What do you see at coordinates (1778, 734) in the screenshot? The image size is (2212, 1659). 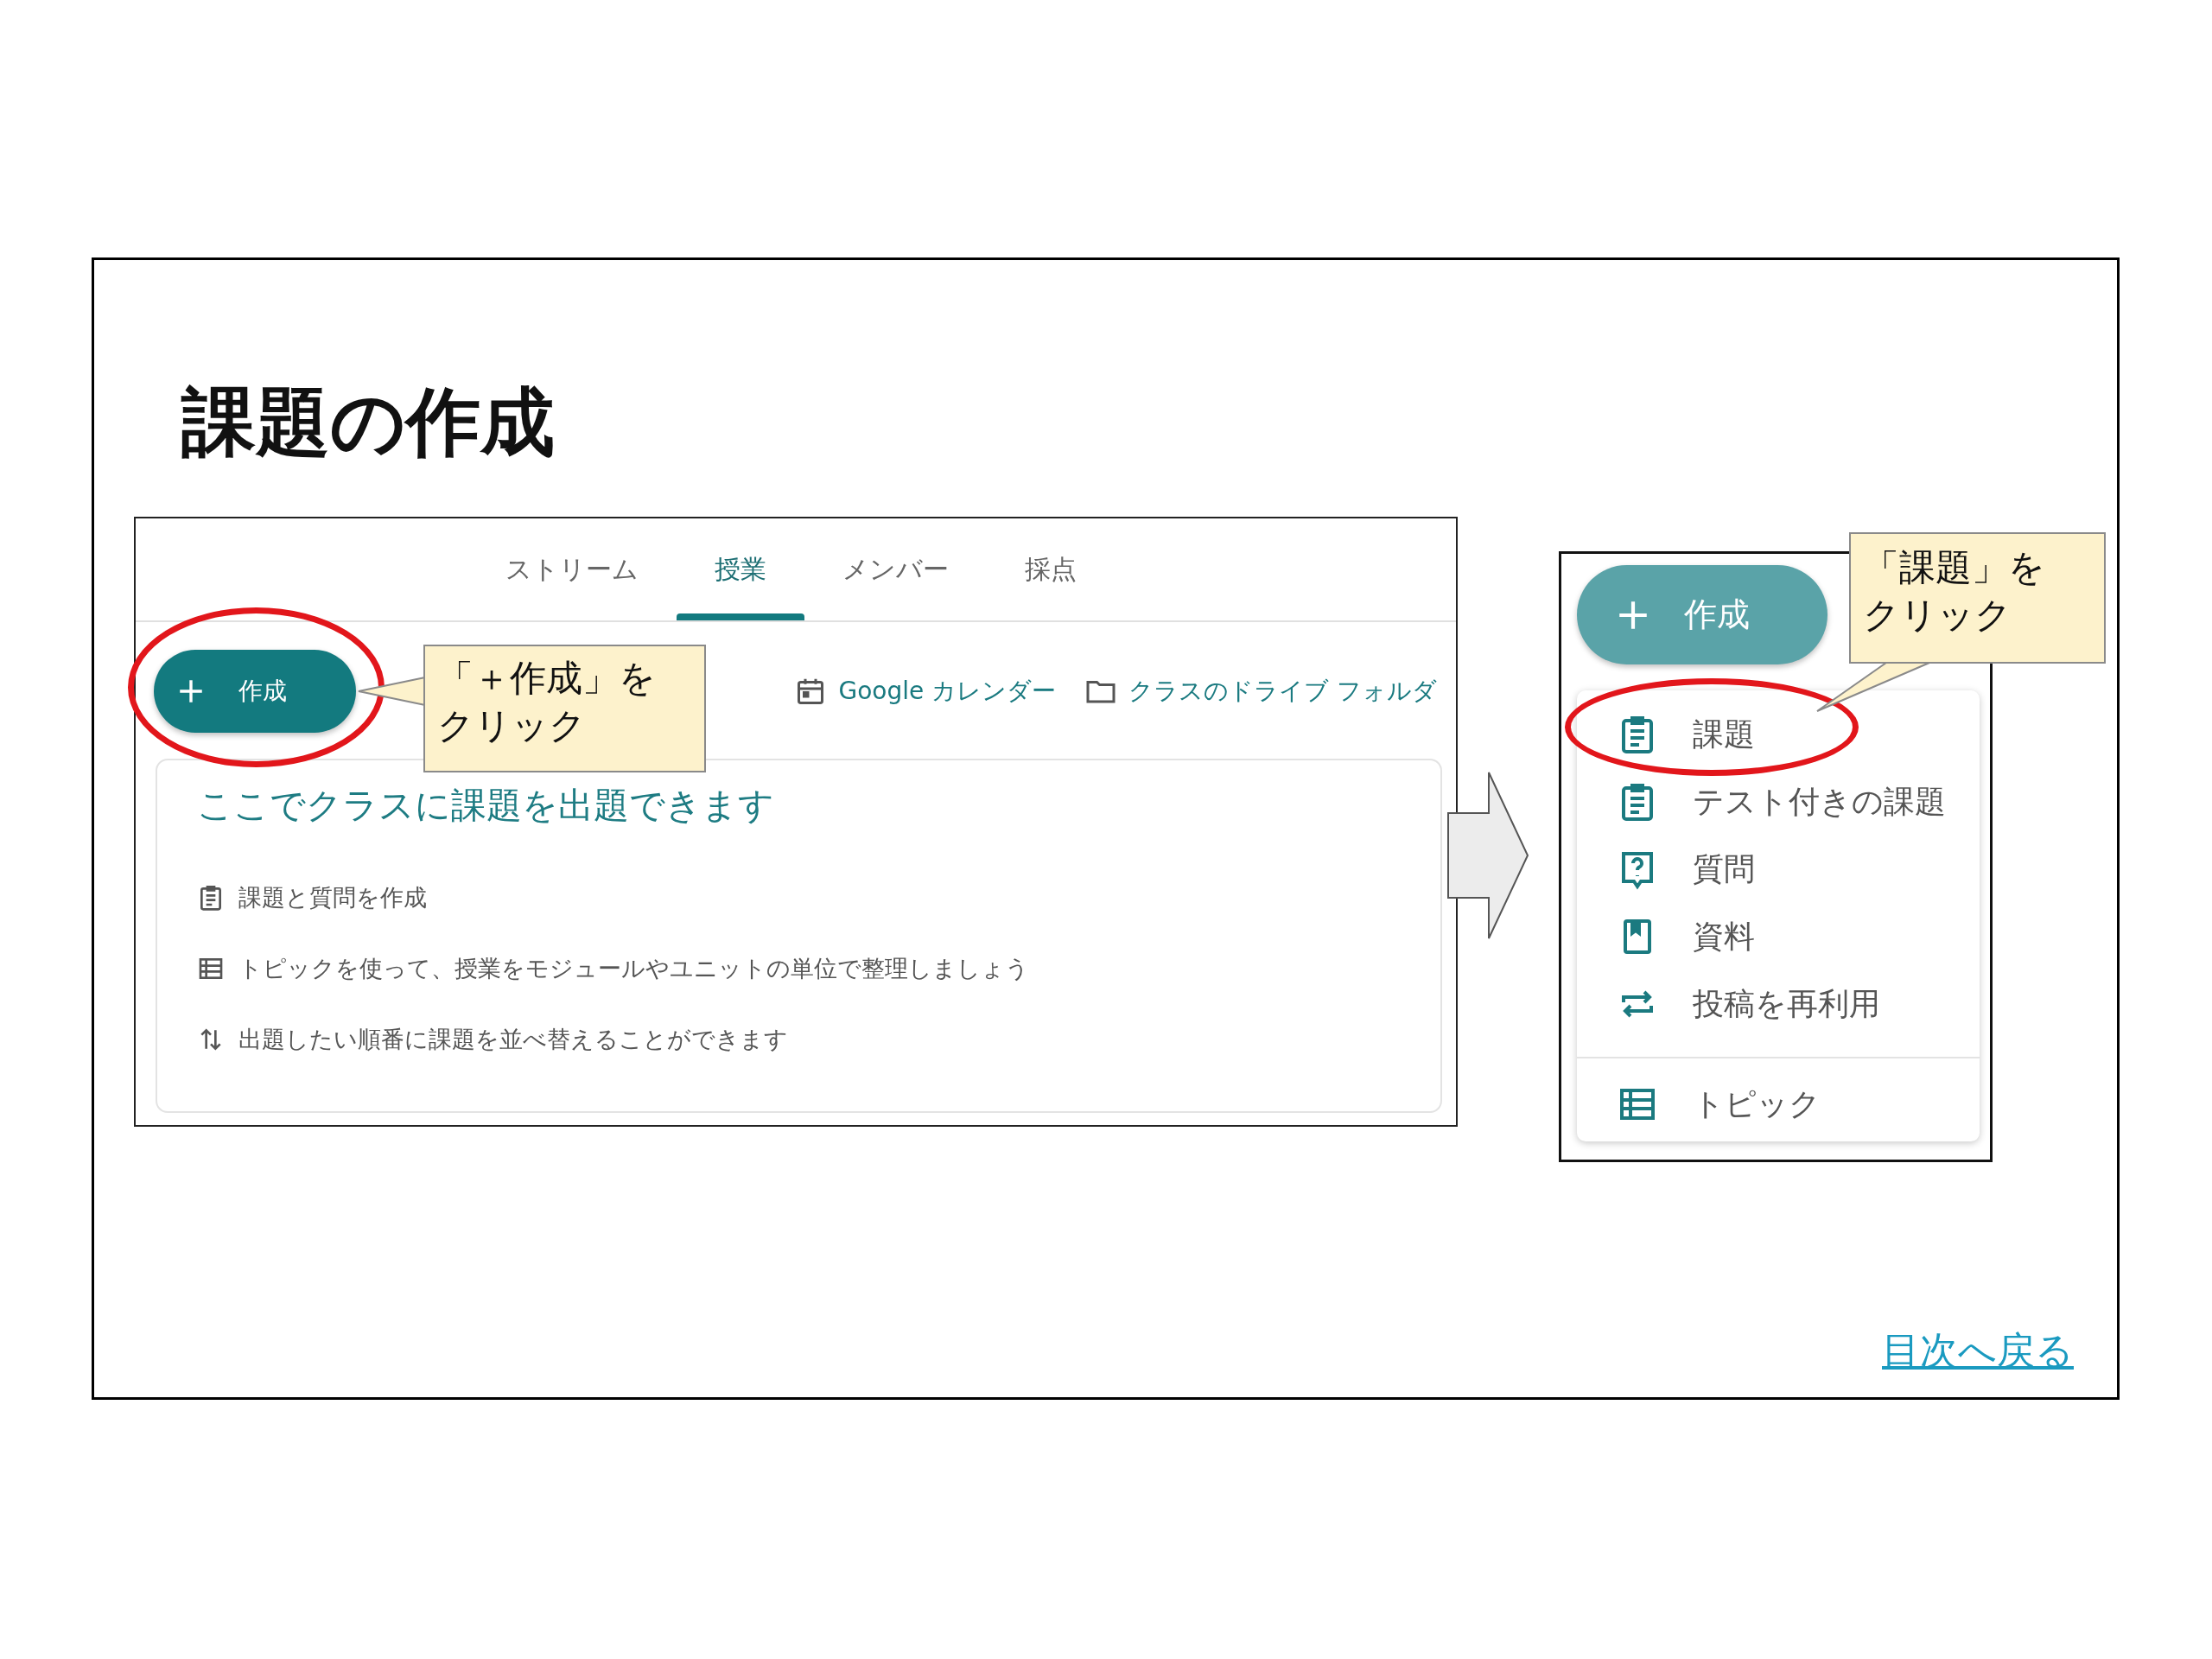 I see `menu-item: 課題` at bounding box center [1778, 734].